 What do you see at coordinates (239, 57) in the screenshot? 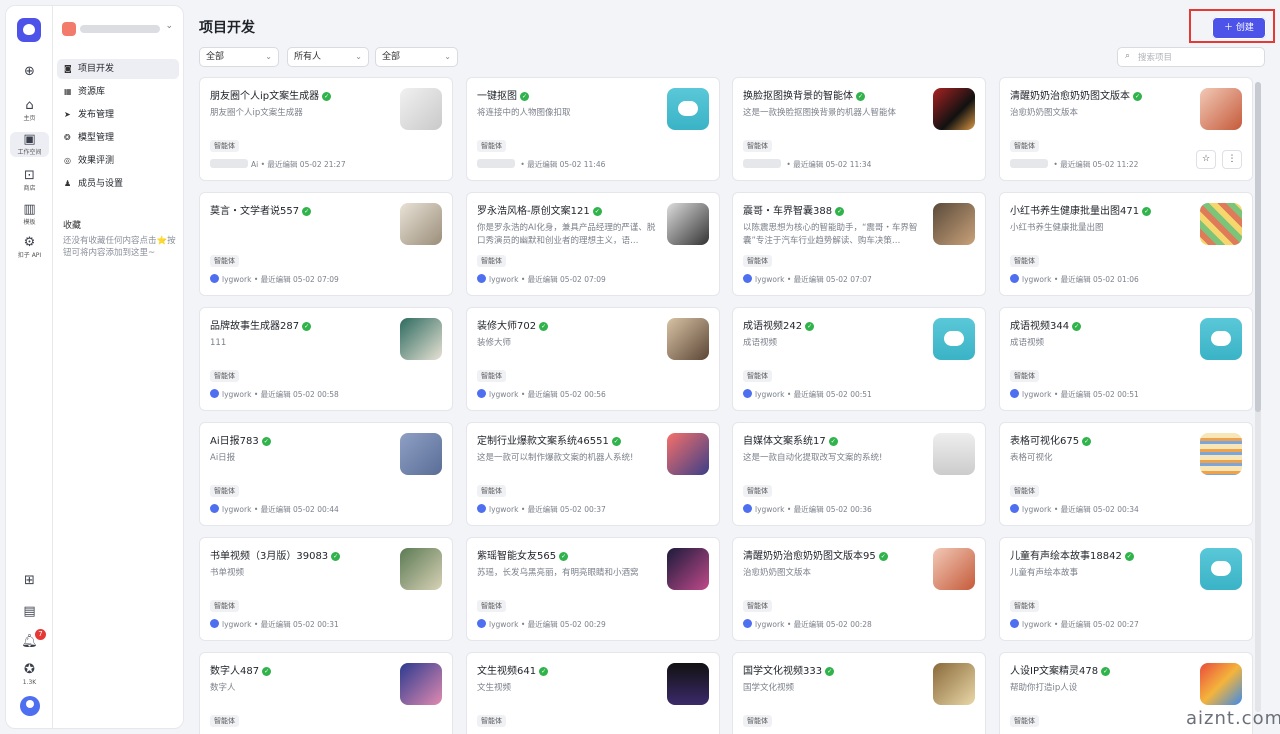
I see `type-filter: 全部 ⌄` at bounding box center [239, 57].